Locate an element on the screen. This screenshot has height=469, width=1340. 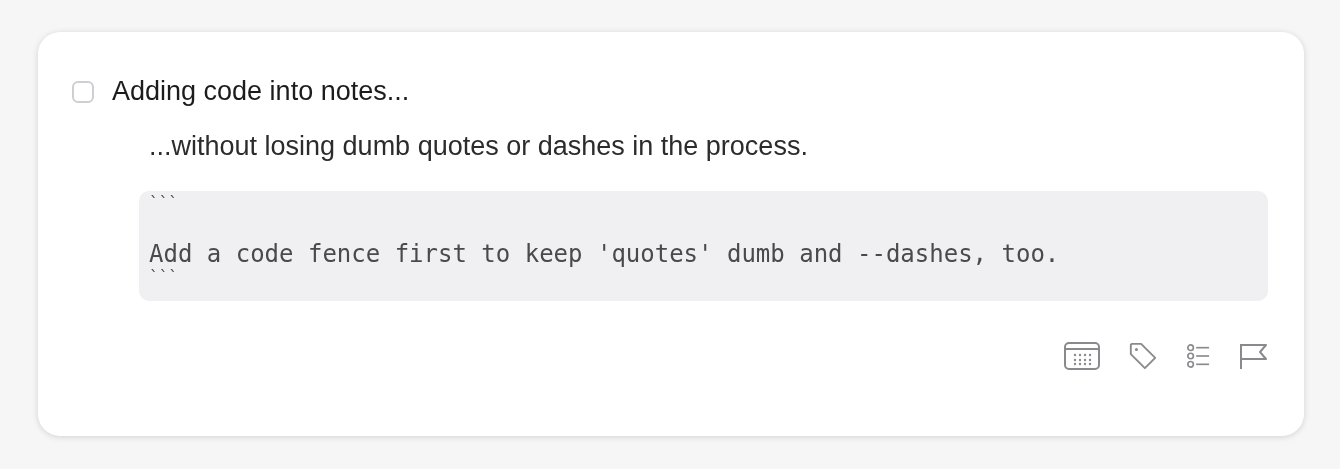
calendar-icon is located at coordinates (1082, 356).